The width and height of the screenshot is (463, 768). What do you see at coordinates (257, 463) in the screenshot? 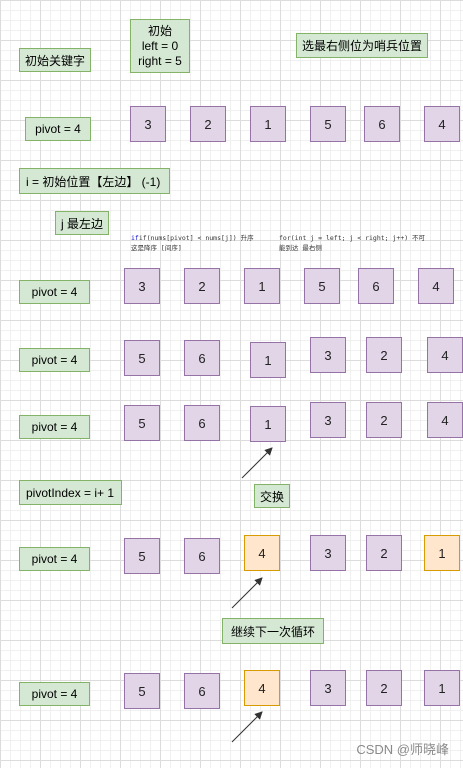
I see `arrow-to-cell-row4` at bounding box center [257, 463].